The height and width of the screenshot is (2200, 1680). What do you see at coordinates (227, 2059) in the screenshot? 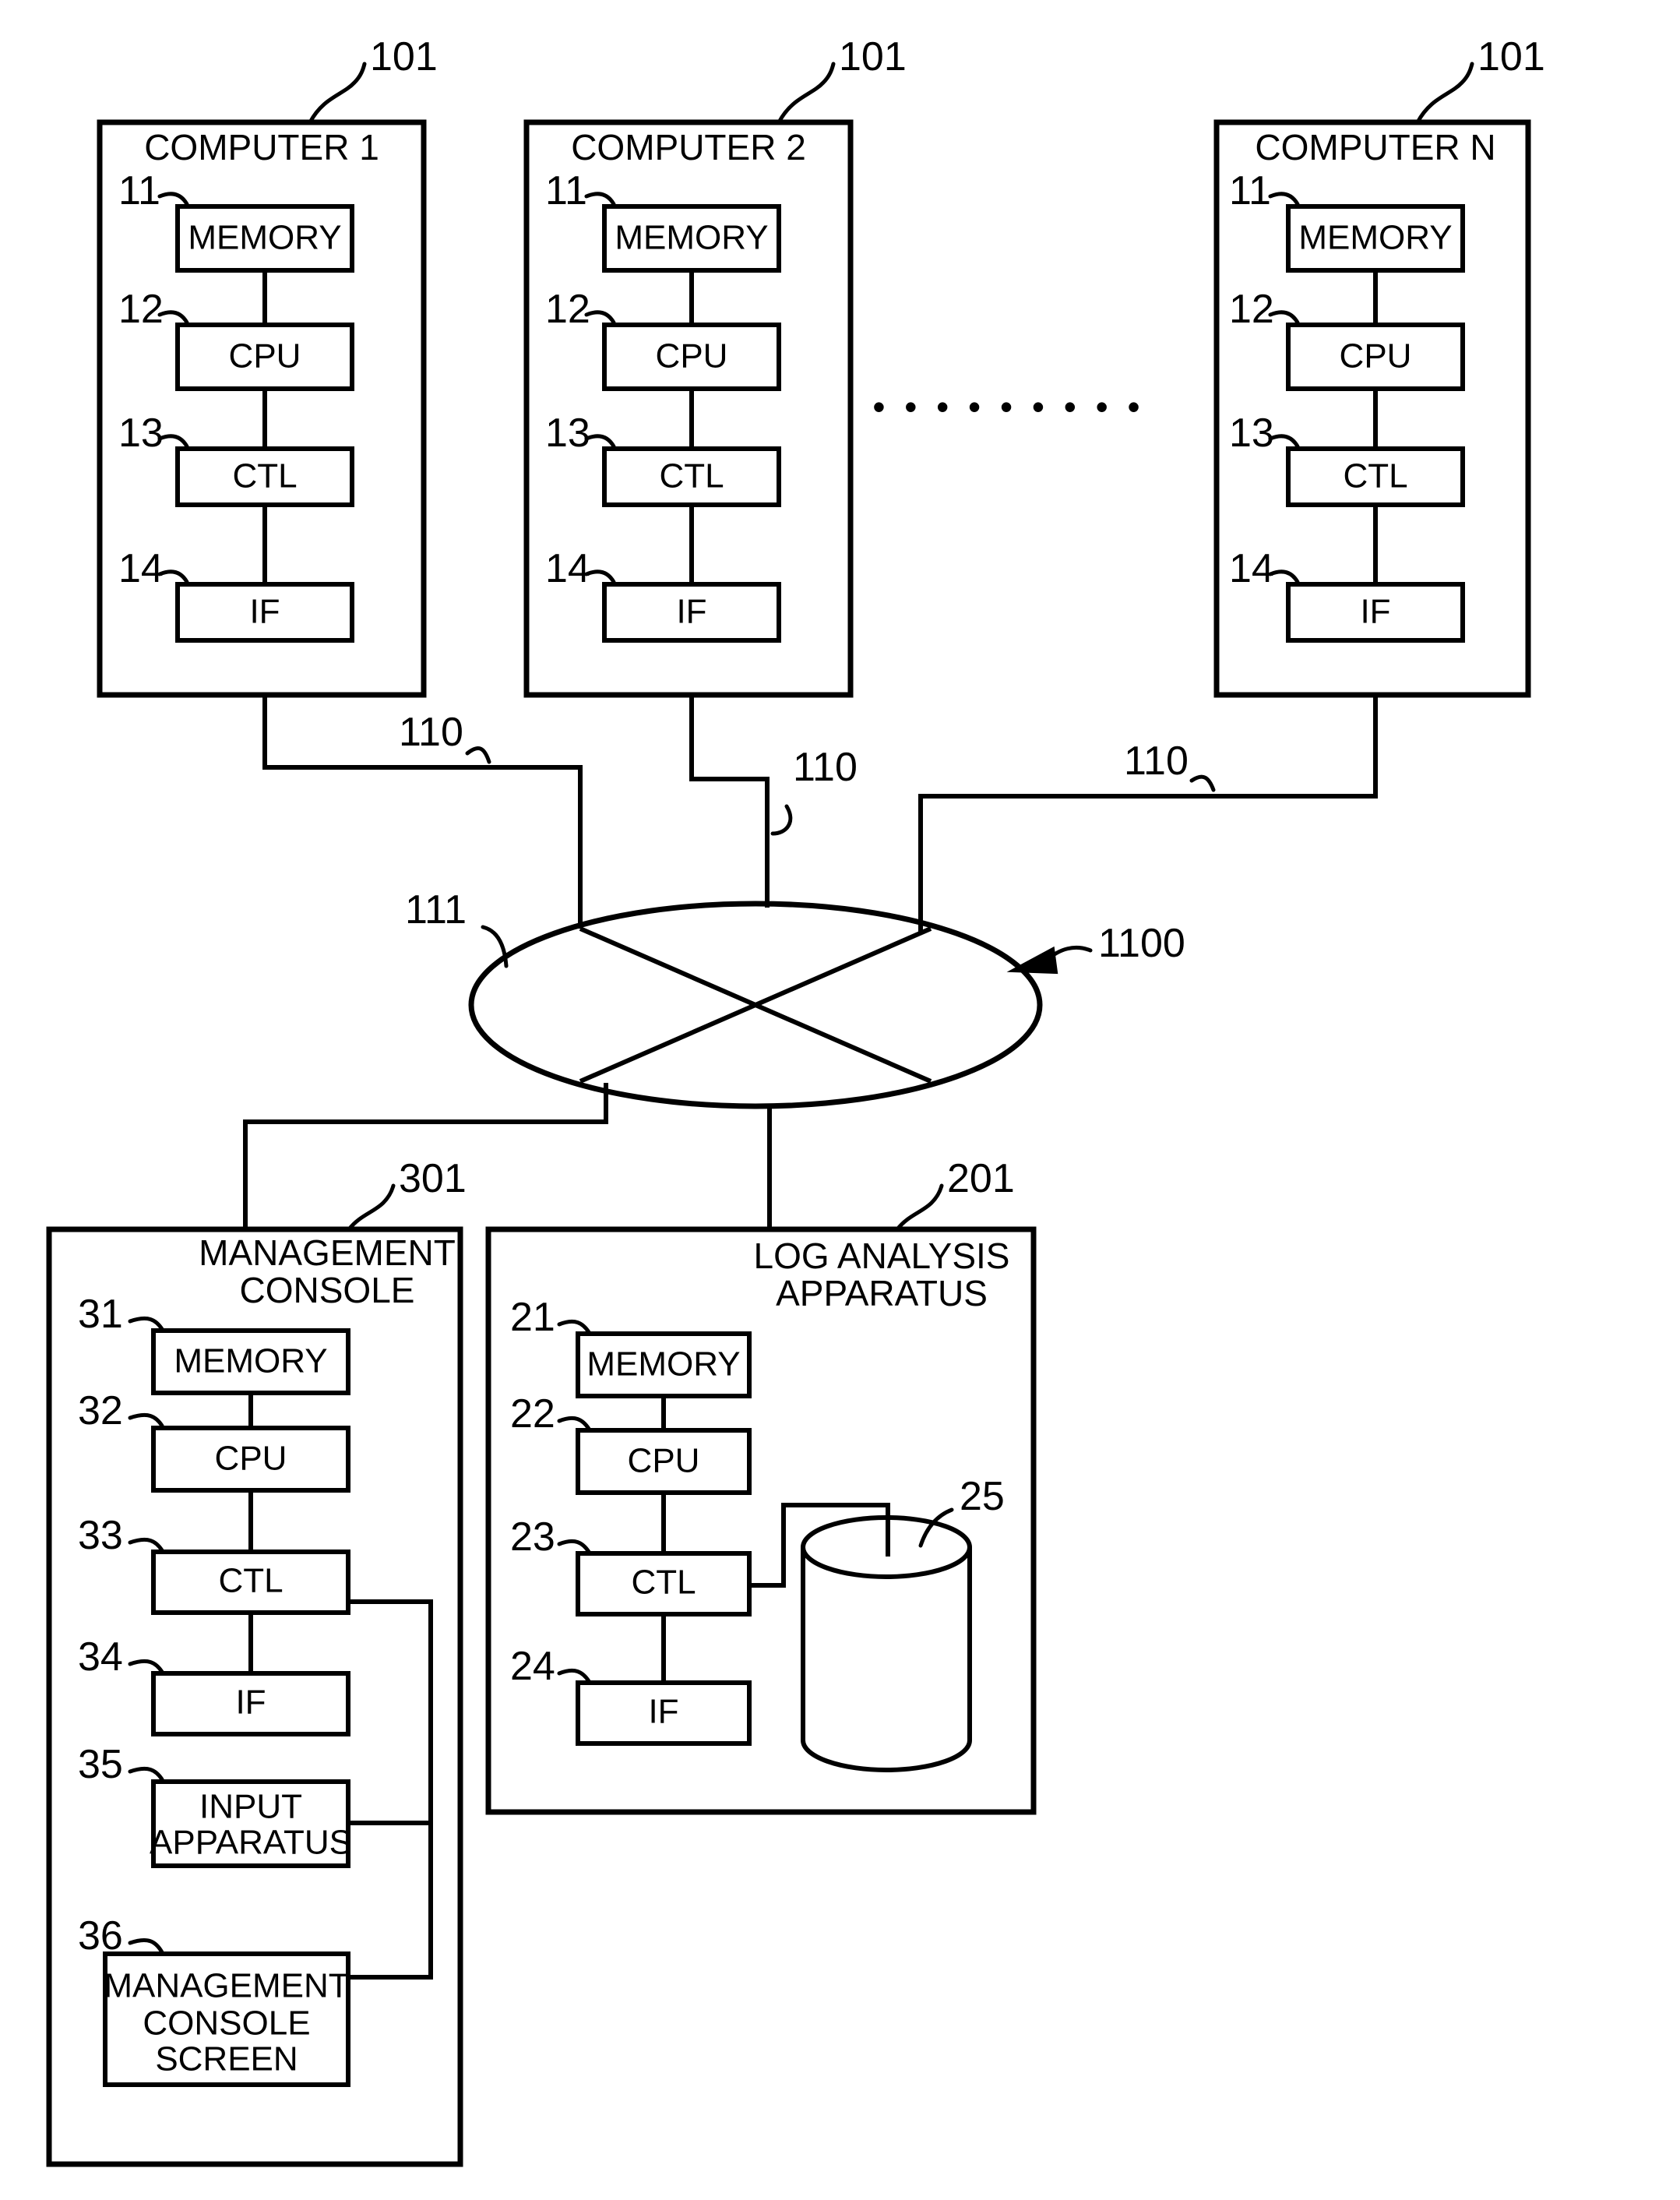
I see `management-console-screen-label-line3: SCREEN` at bounding box center [227, 2059].